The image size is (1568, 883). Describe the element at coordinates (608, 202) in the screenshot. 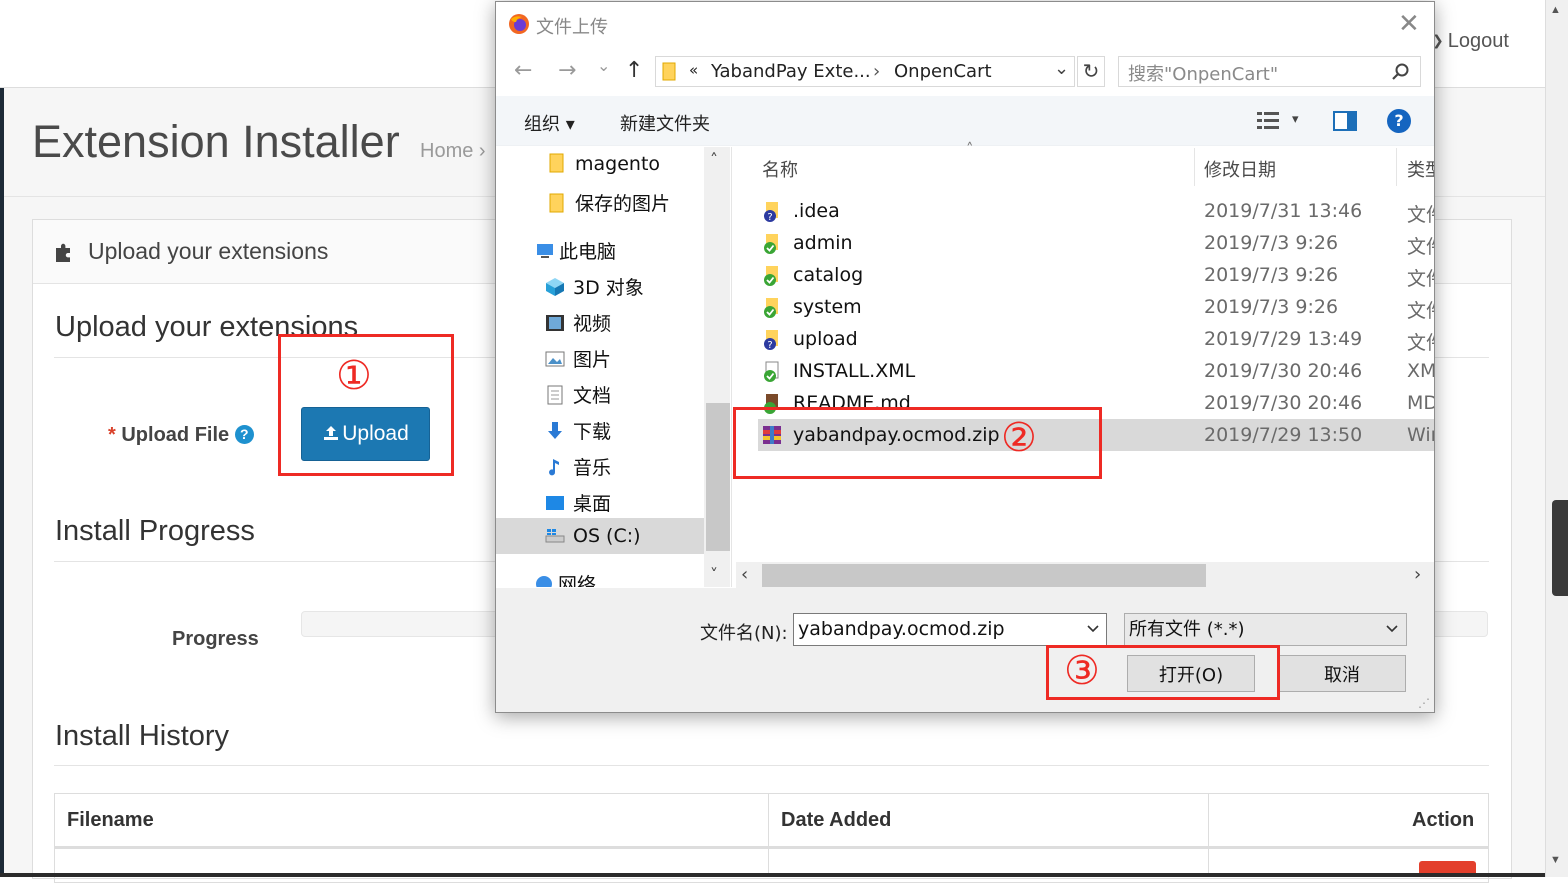

I see `tree-item-saved-pictures: 保存的图片` at that location.